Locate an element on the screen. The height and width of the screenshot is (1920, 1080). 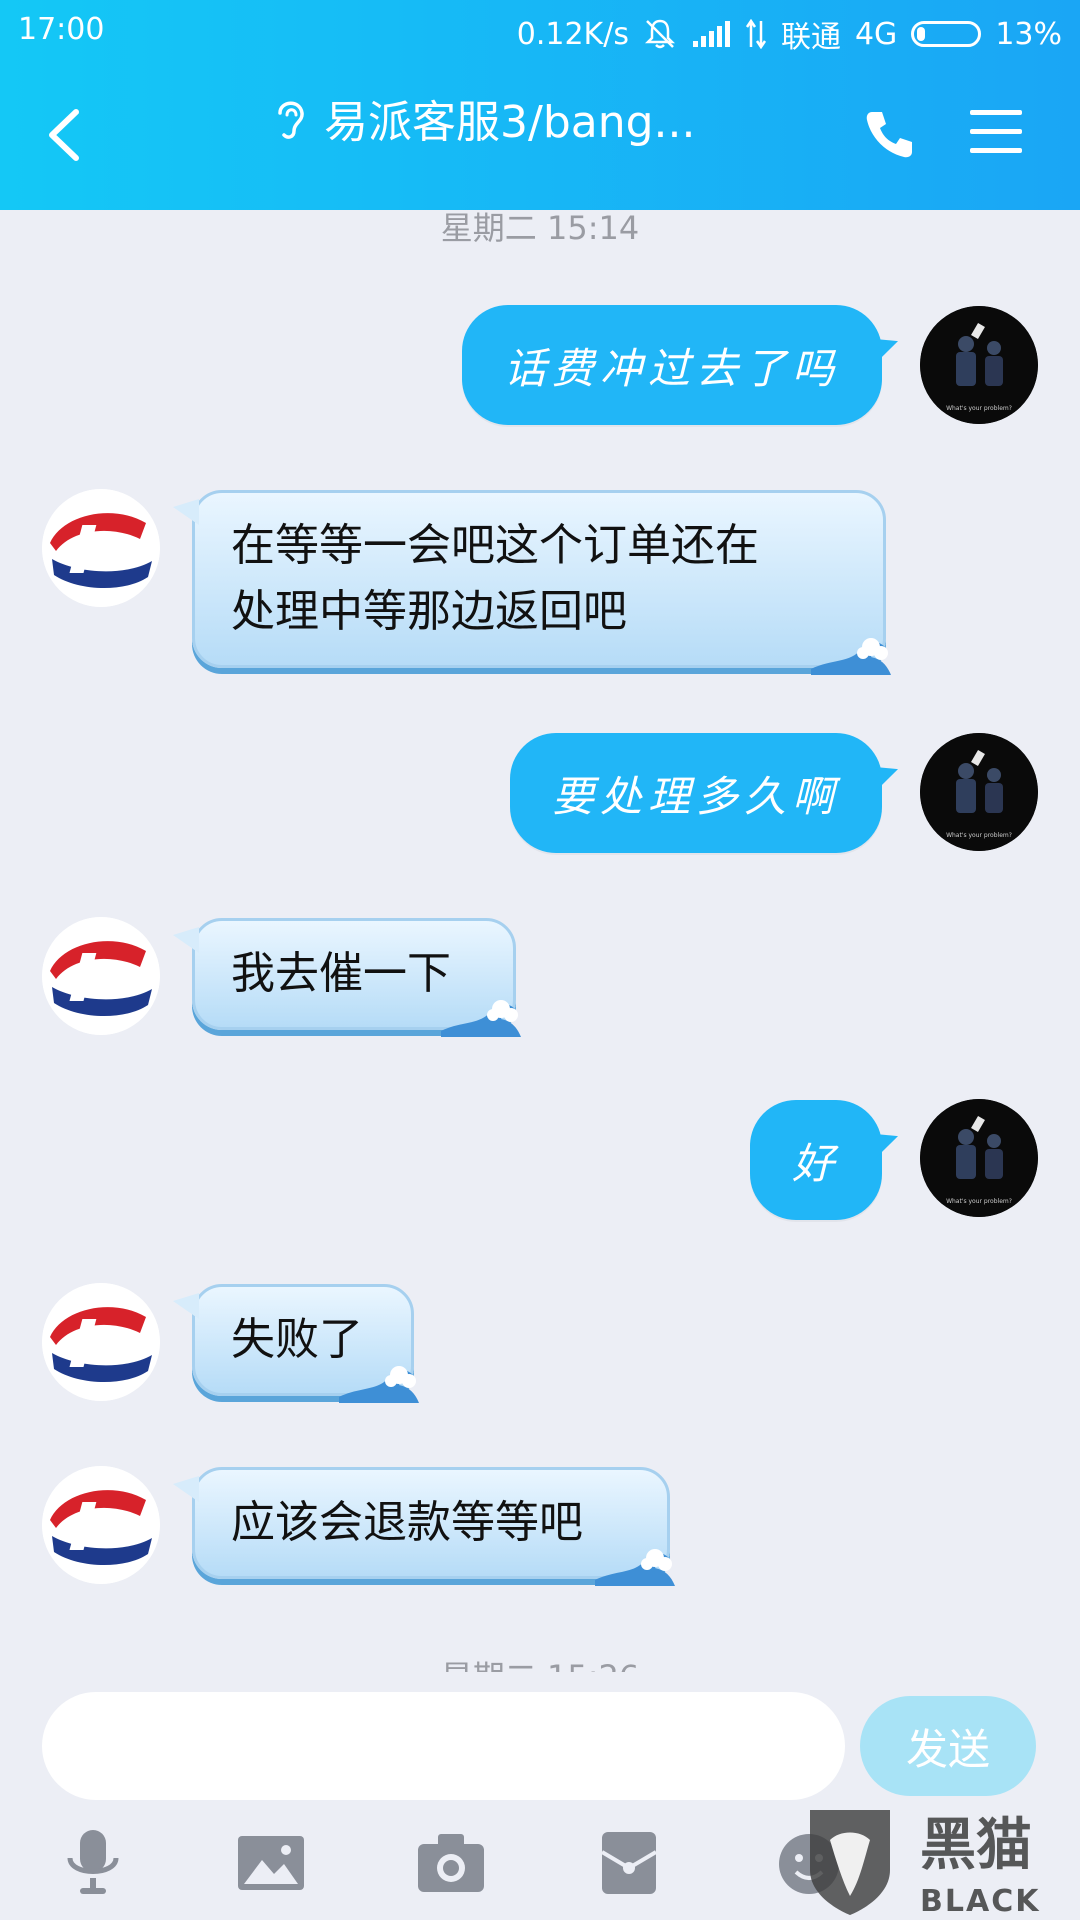
menu-icon is located at coordinates (996, 132).